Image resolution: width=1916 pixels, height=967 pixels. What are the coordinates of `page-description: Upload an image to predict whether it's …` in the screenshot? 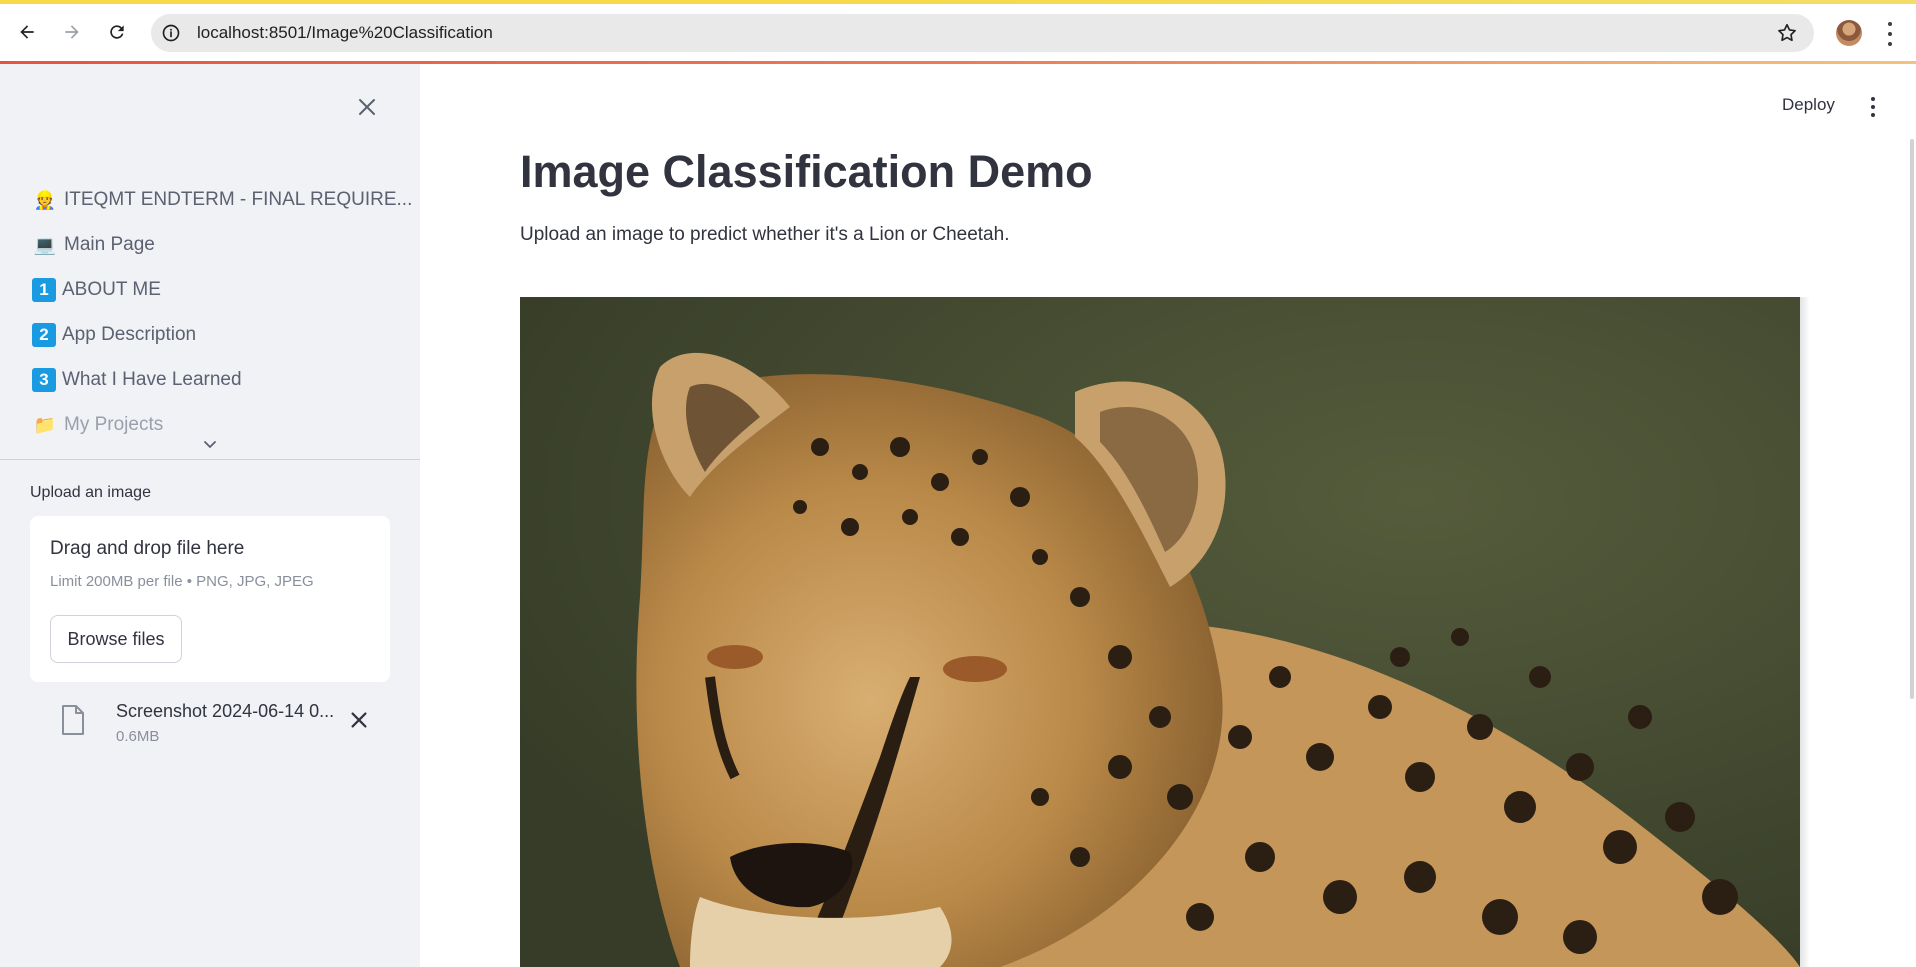 It's located at (765, 234).